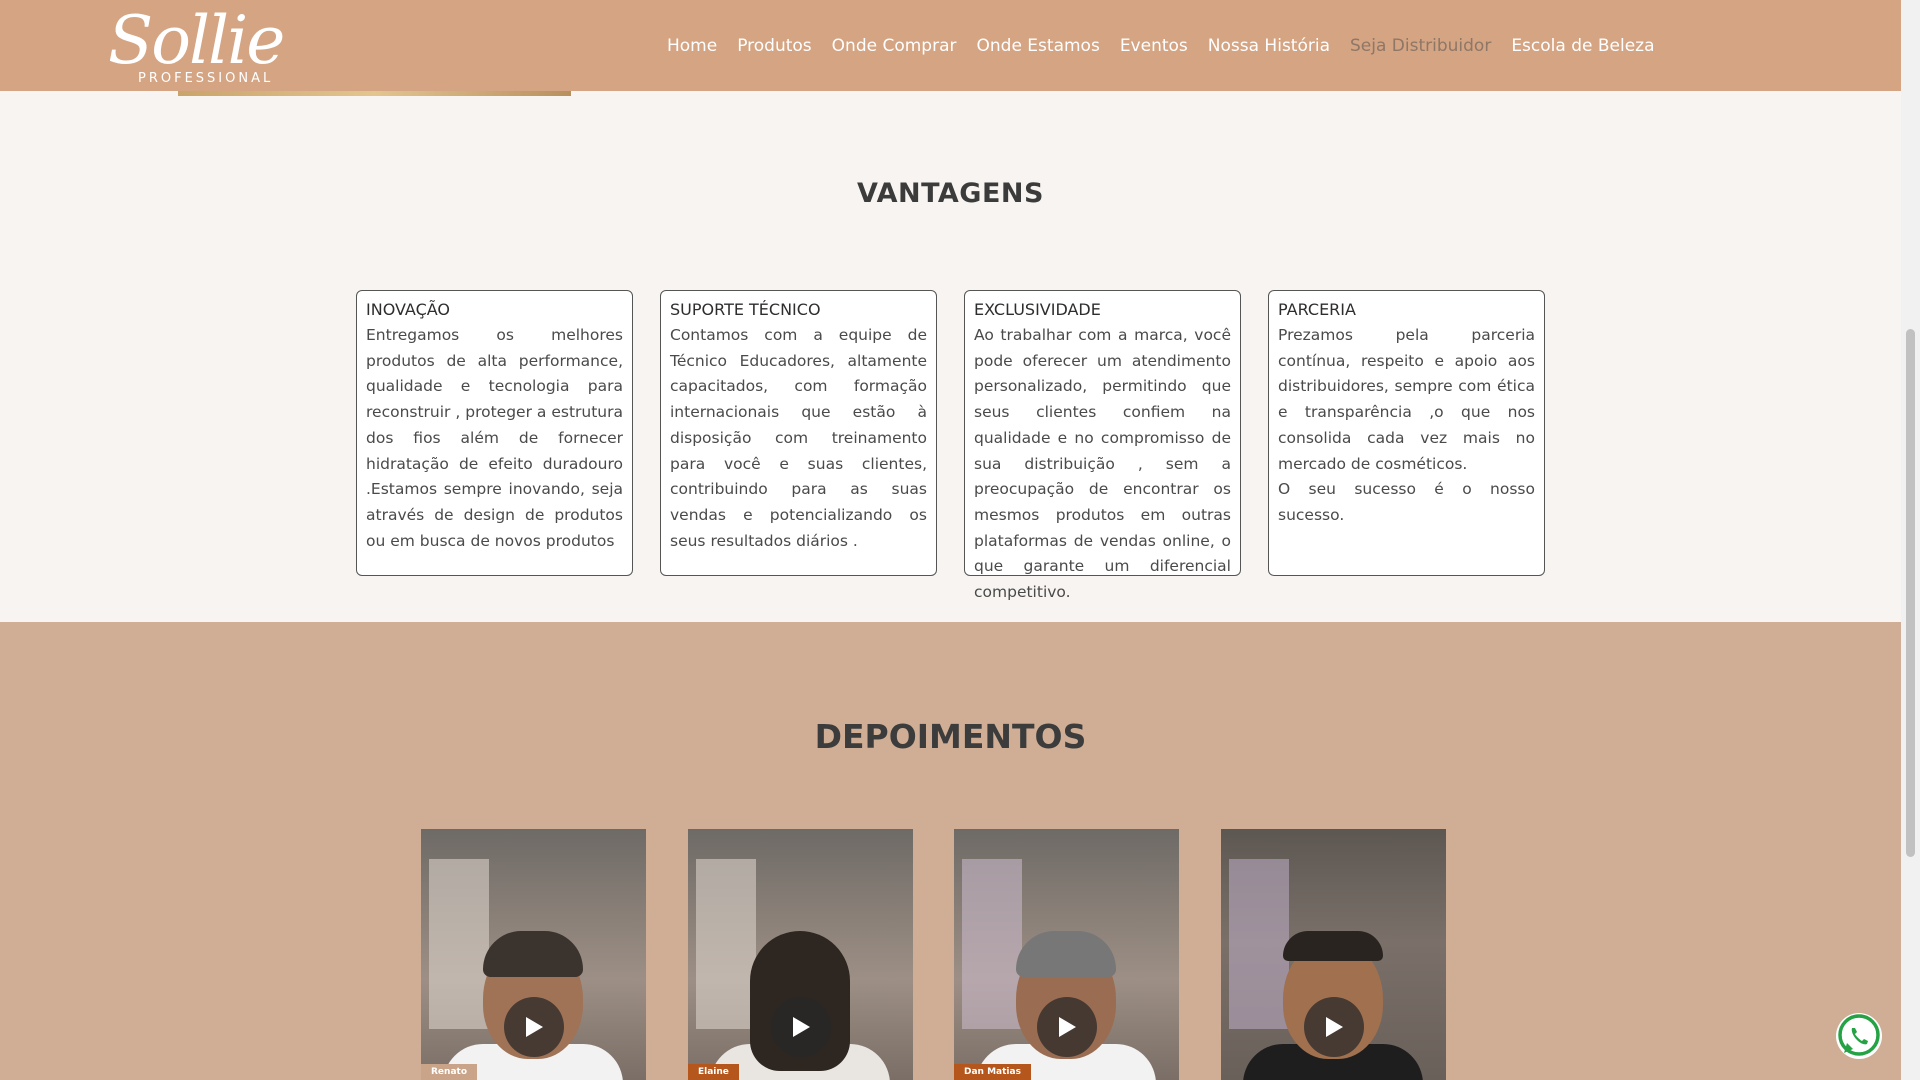  What do you see at coordinates (1406, 502) in the screenshot?
I see `card-paragraph: O seu sucesso é o nosso sucesso.` at bounding box center [1406, 502].